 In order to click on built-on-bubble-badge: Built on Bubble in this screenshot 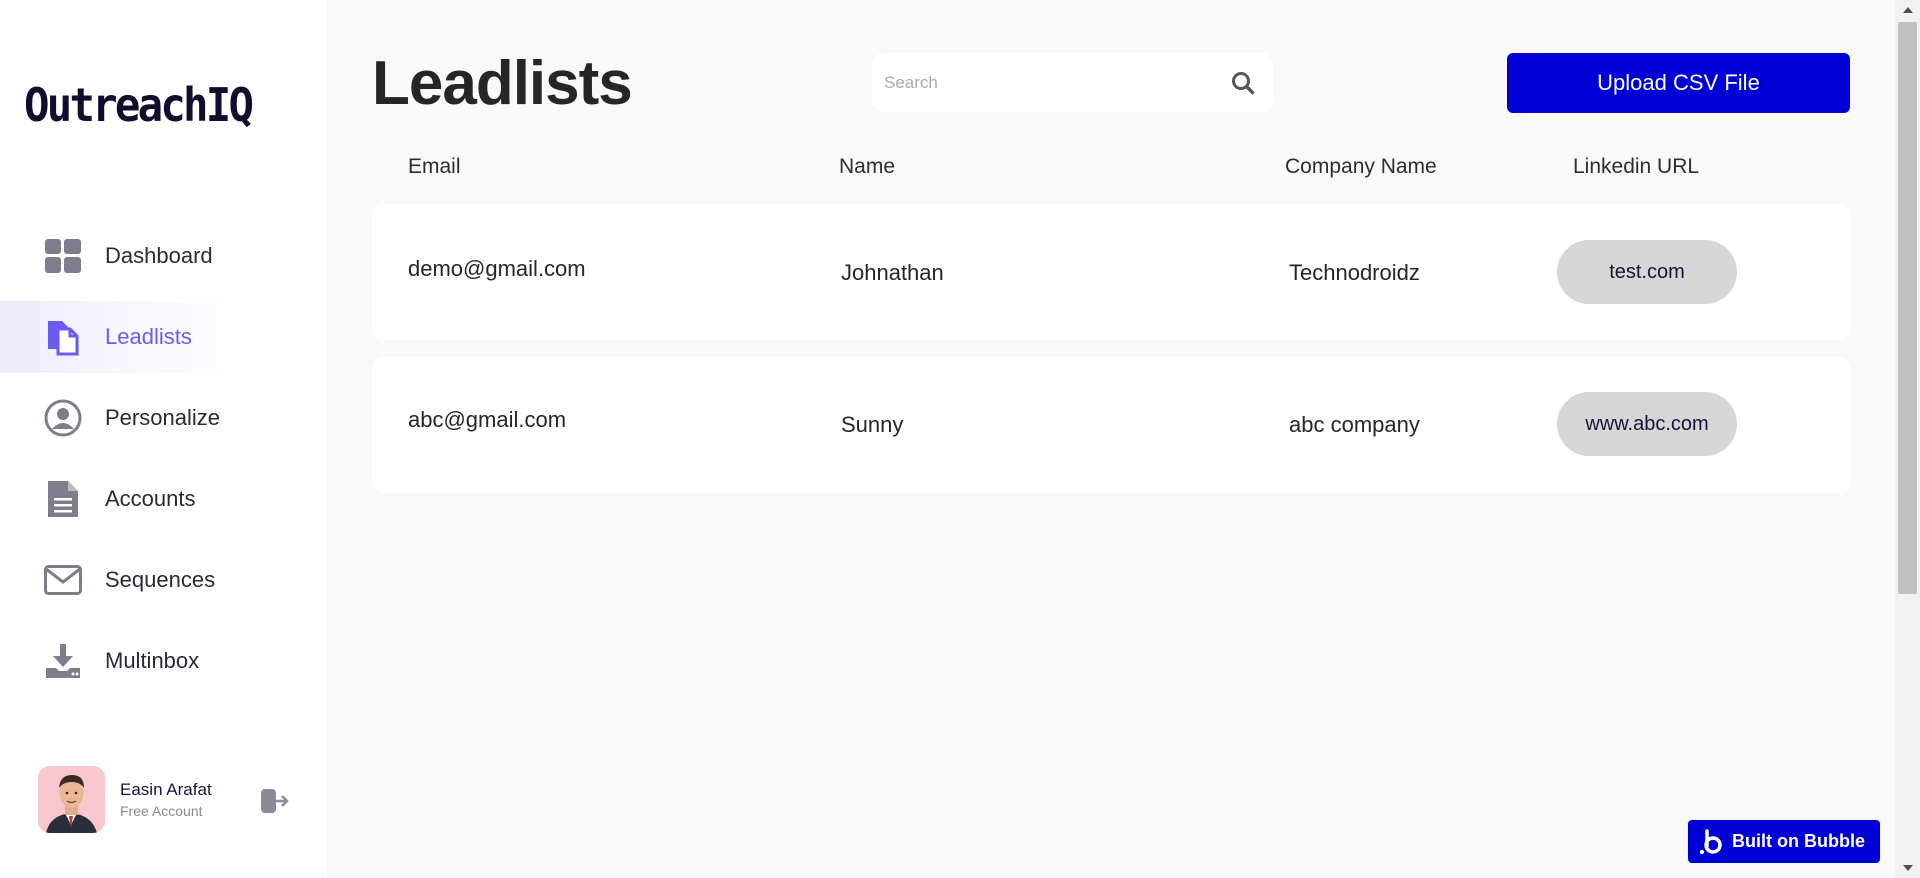, I will do `click(1784, 841)`.